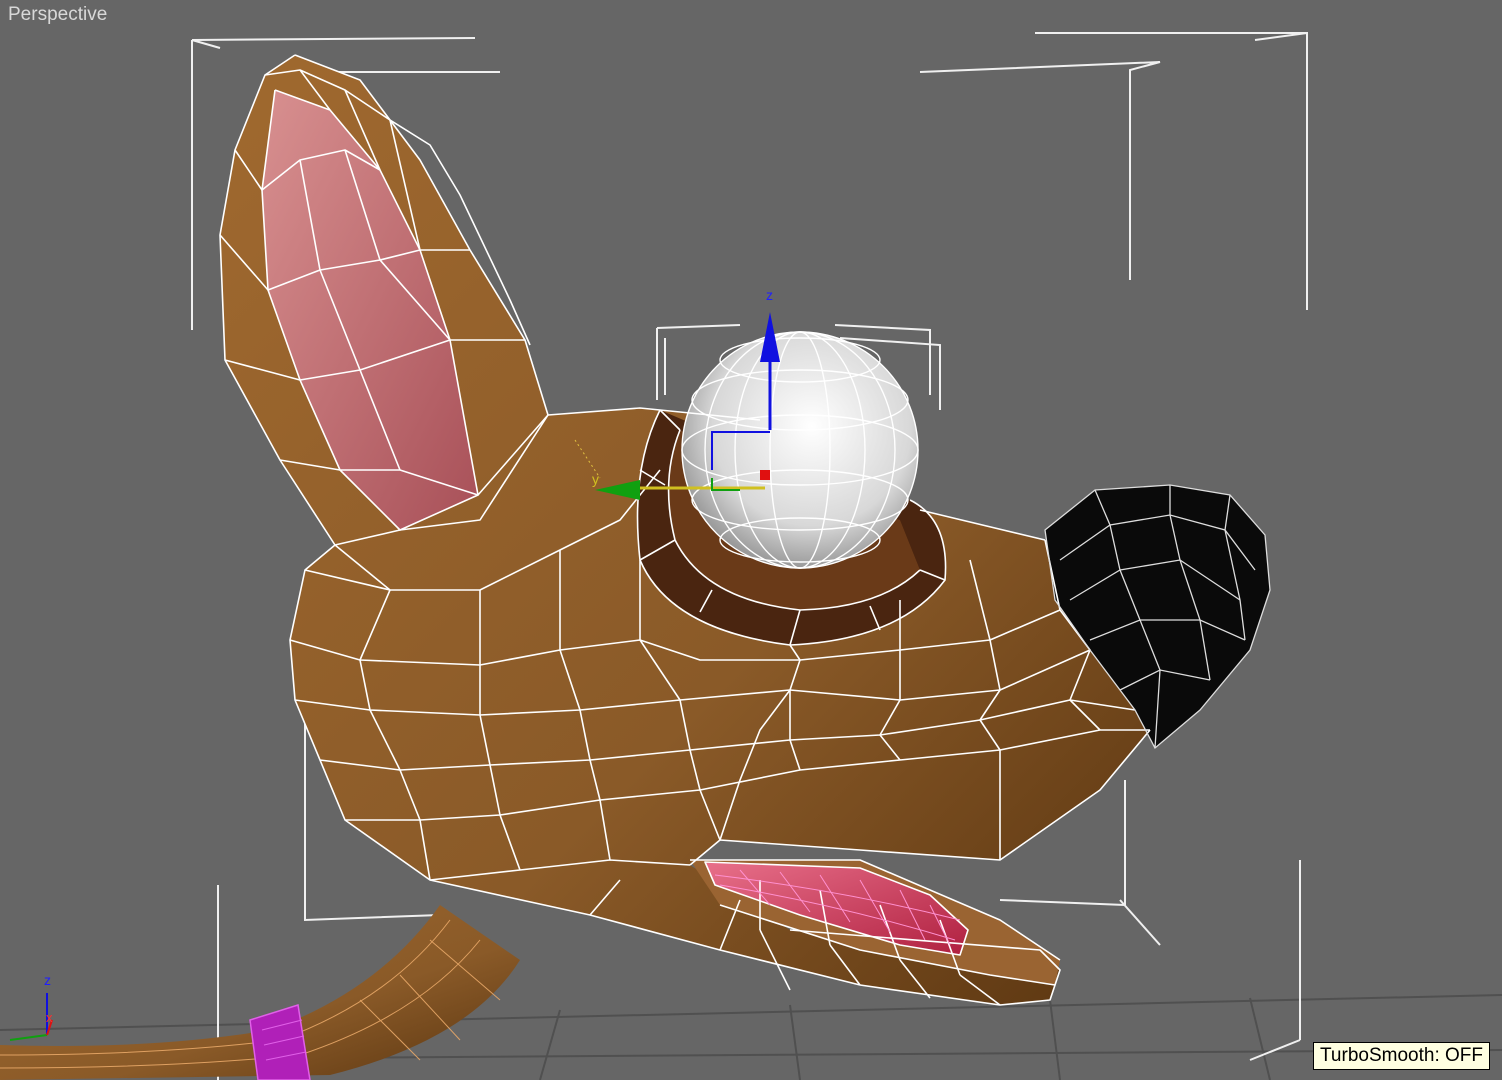 The width and height of the screenshot is (1502, 1080). I want to click on tripod-x-label: x, so click(49, 1017).